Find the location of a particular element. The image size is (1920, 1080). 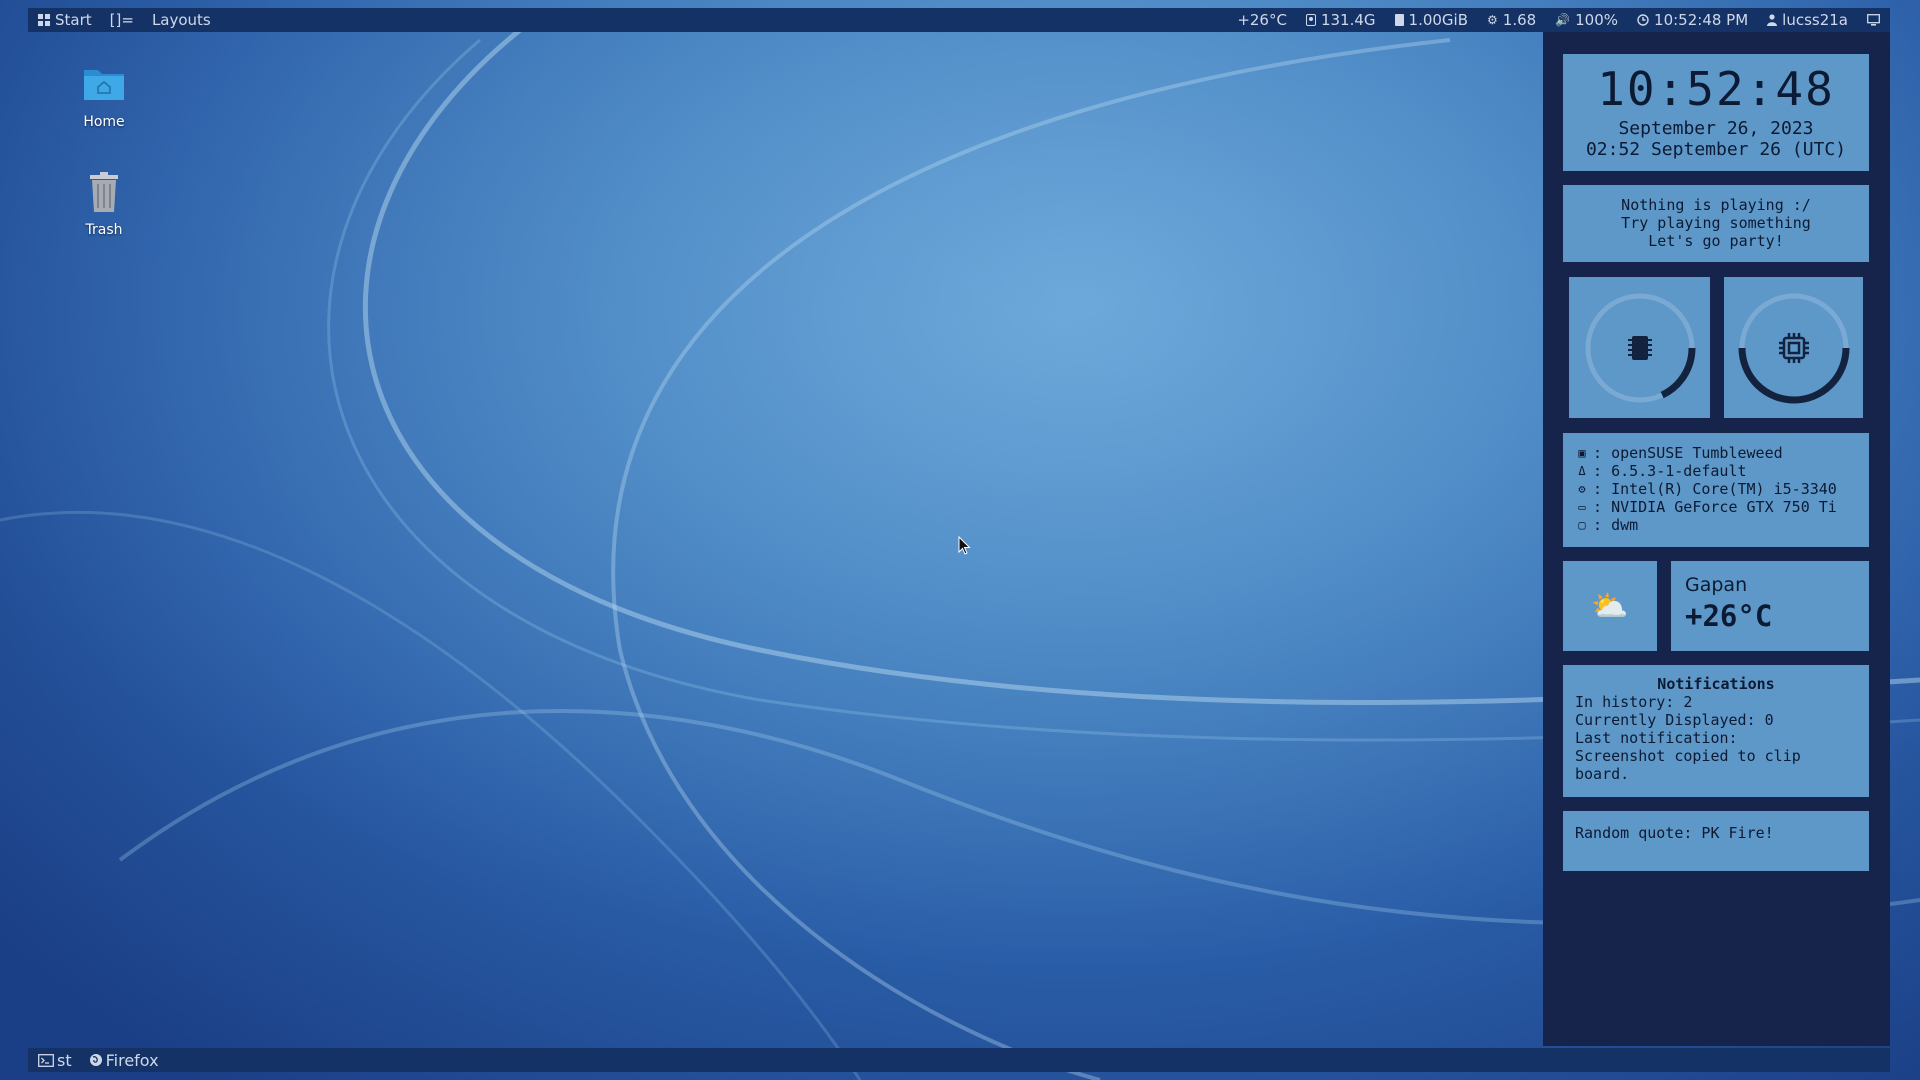

sysinfo-os: openSUSE Tumbleweed is located at coordinates (1697, 453).